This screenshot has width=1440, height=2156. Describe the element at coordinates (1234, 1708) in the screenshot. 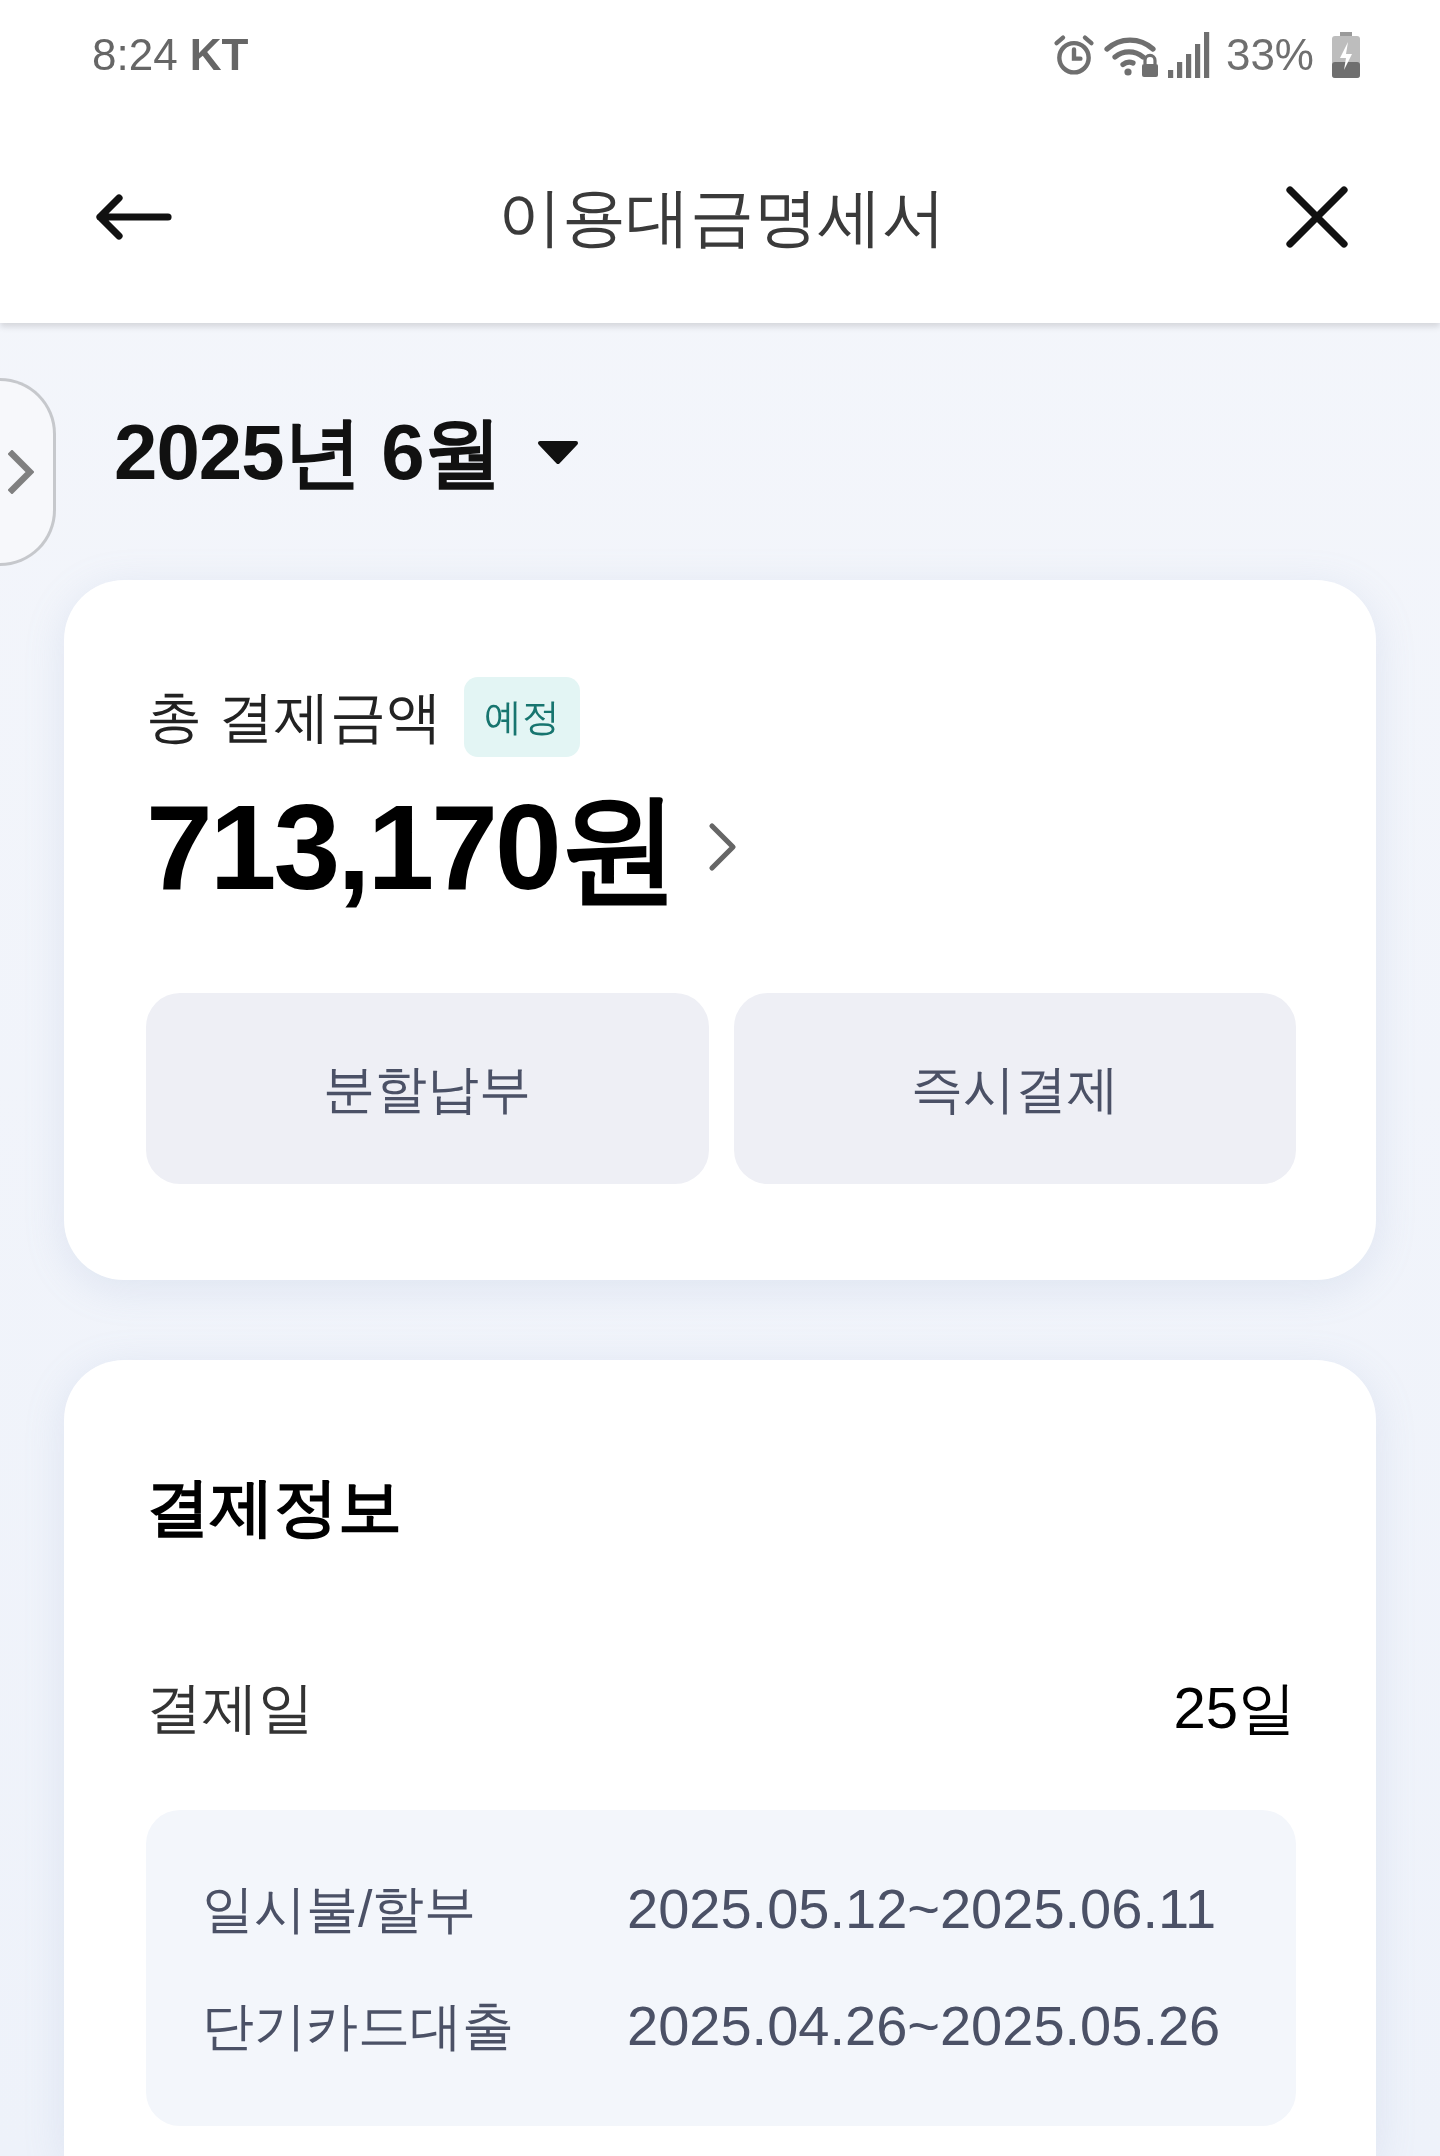

I see `row-value: 25일` at that location.